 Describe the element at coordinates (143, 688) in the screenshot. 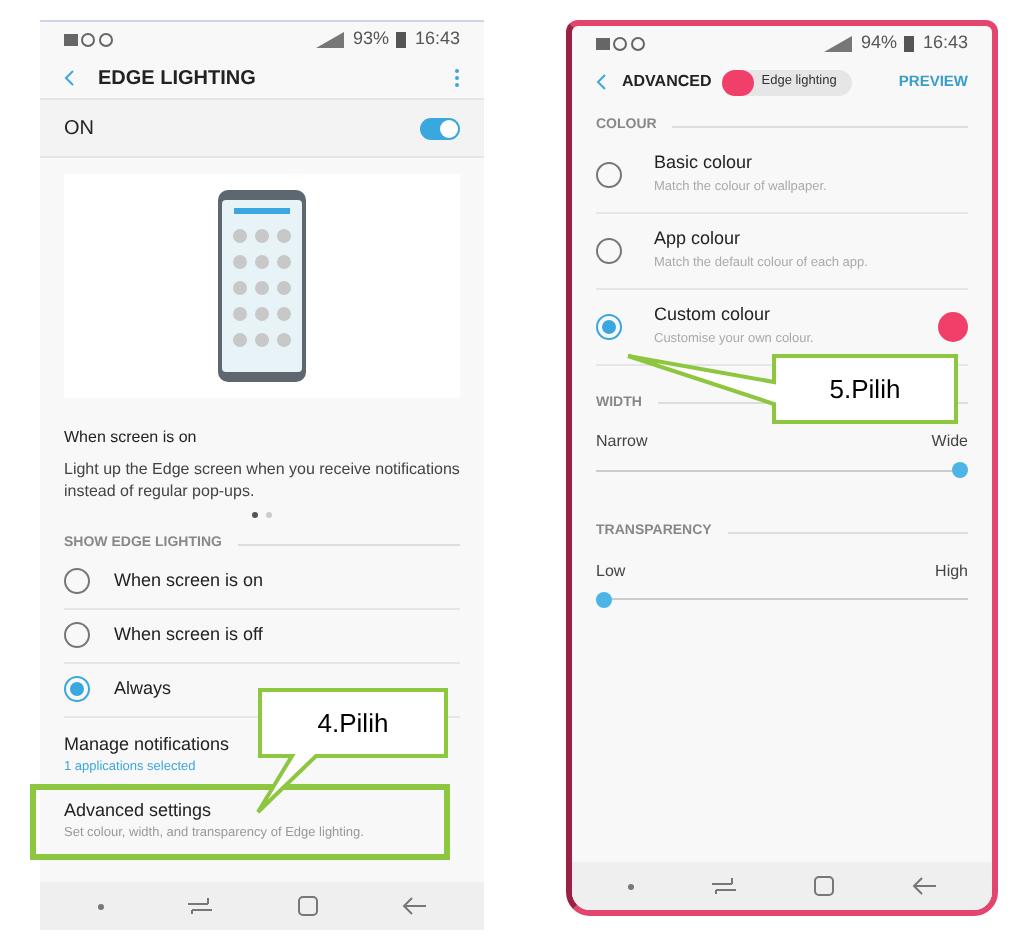

I see `option-label: Always` at that location.